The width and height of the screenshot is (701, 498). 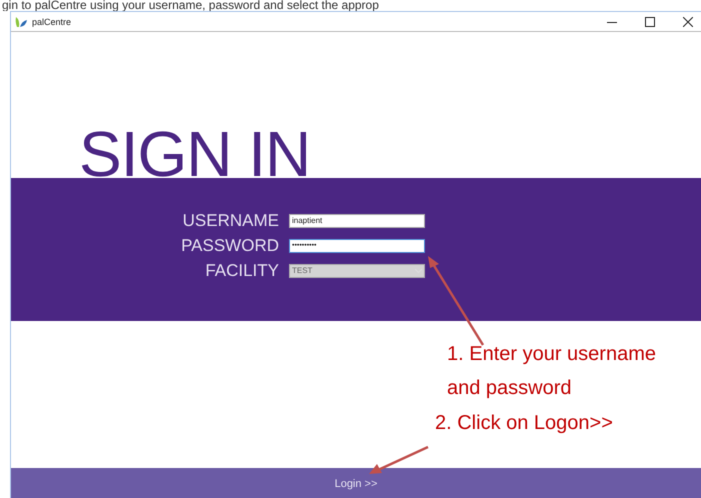 What do you see at coordinates (230, 221) in the screenshot?
I see `field-label: USERNAME` at bounding box center [230, 221].